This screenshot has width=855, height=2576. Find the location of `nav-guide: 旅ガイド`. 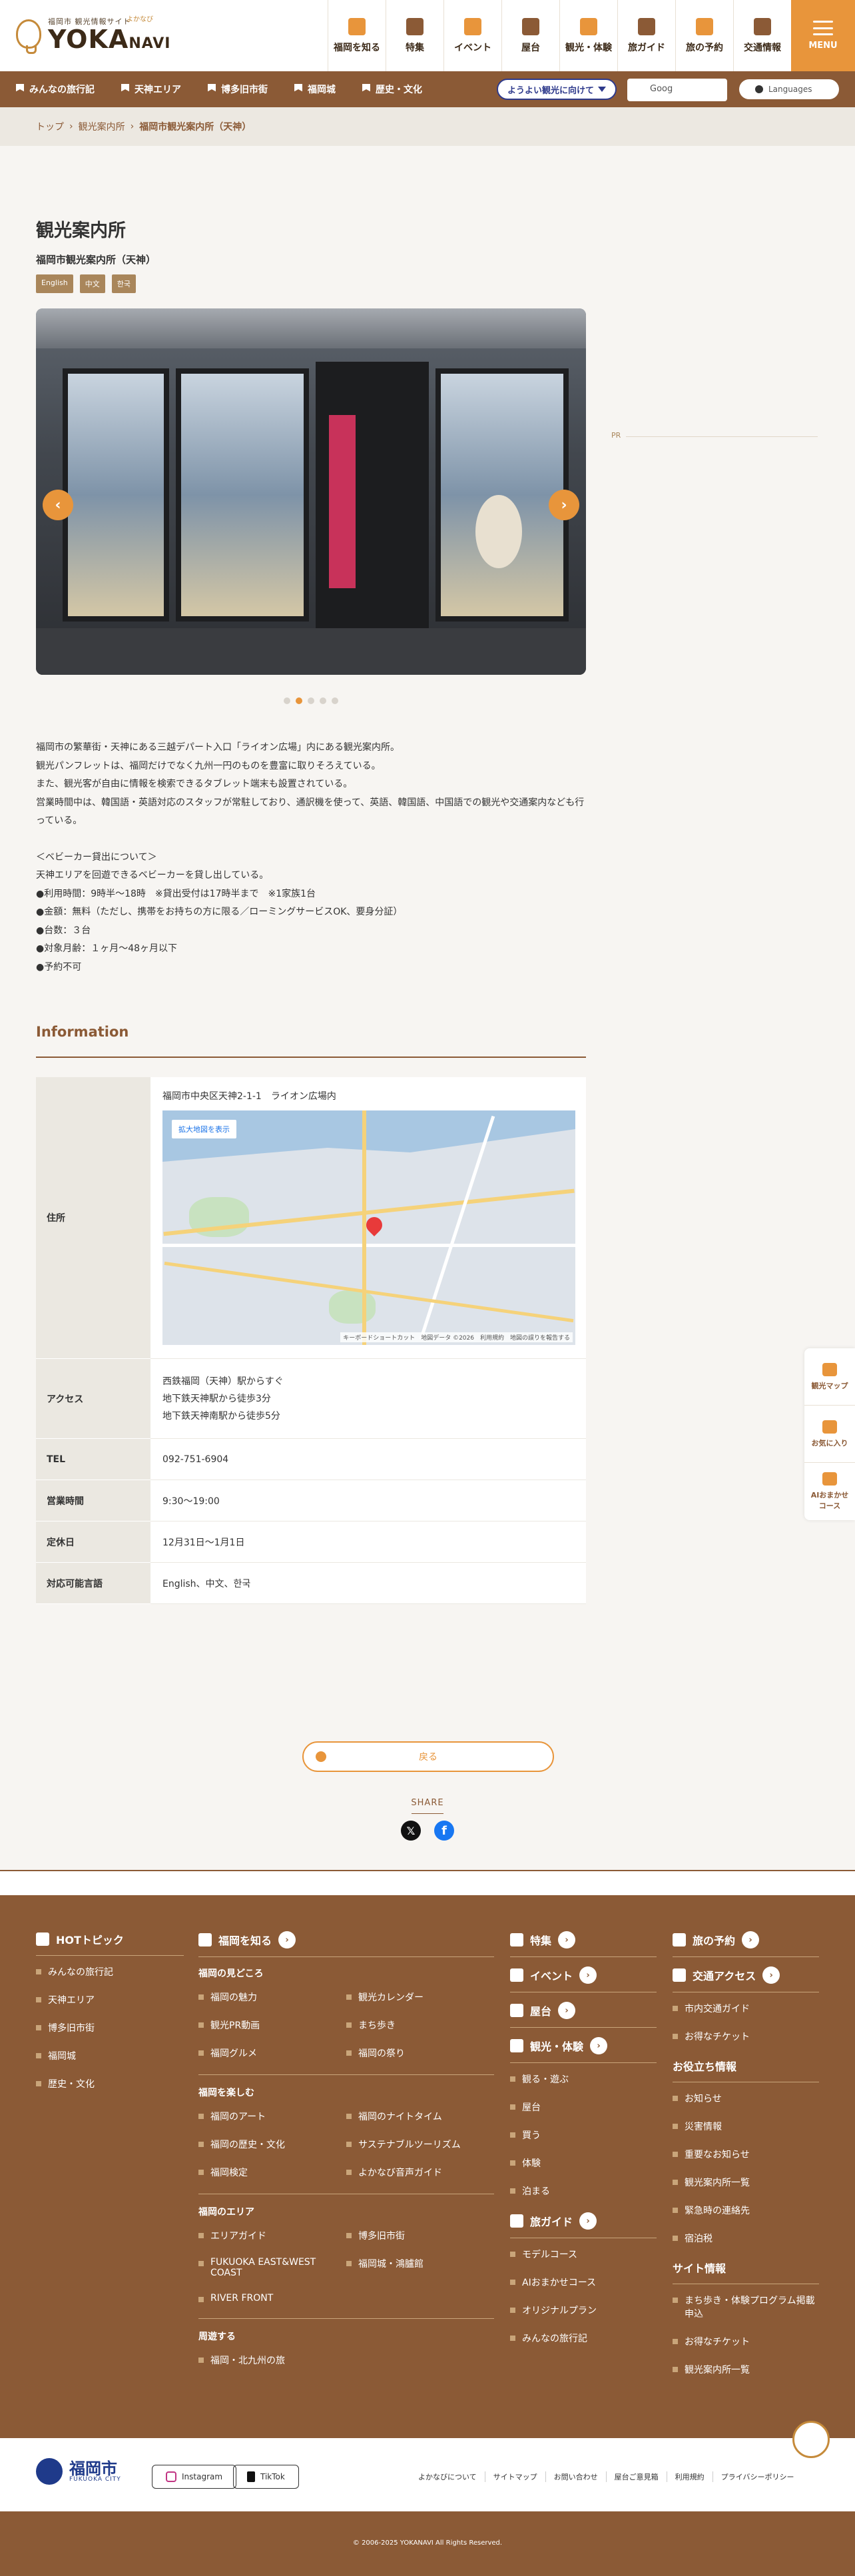

nav-guide: 旅ガイド is located at coordinates (646, 36).